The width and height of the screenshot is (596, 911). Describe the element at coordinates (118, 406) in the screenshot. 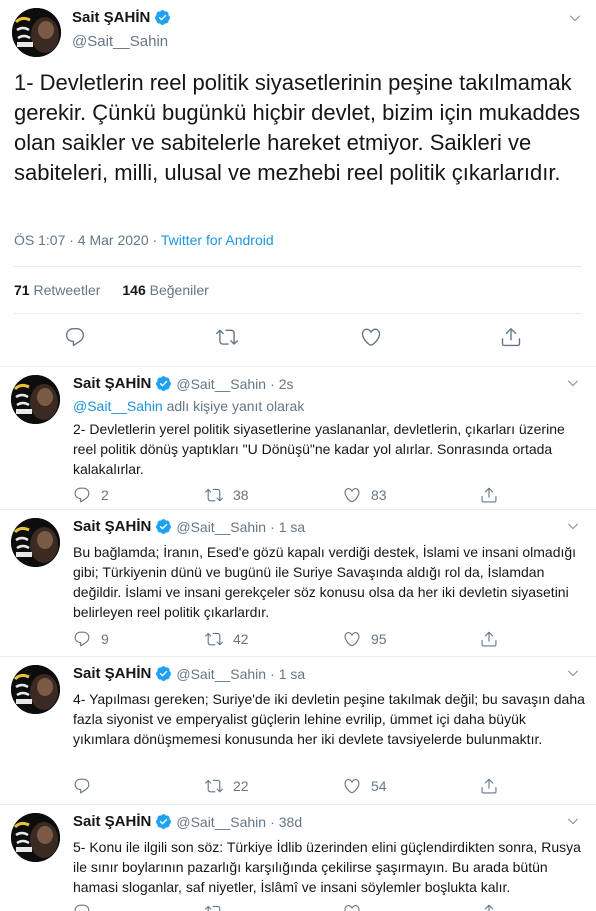

I see `replying-to-handle: @Sait__Sahin` at that location.